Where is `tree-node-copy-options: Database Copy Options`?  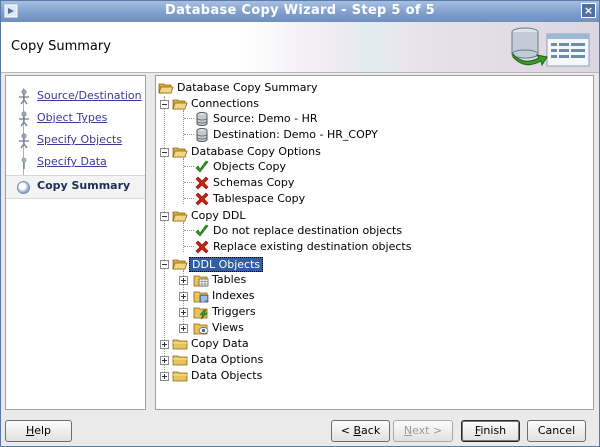
tree-node-copy-options: Database Copy Options is located at coordinates (322, 152).